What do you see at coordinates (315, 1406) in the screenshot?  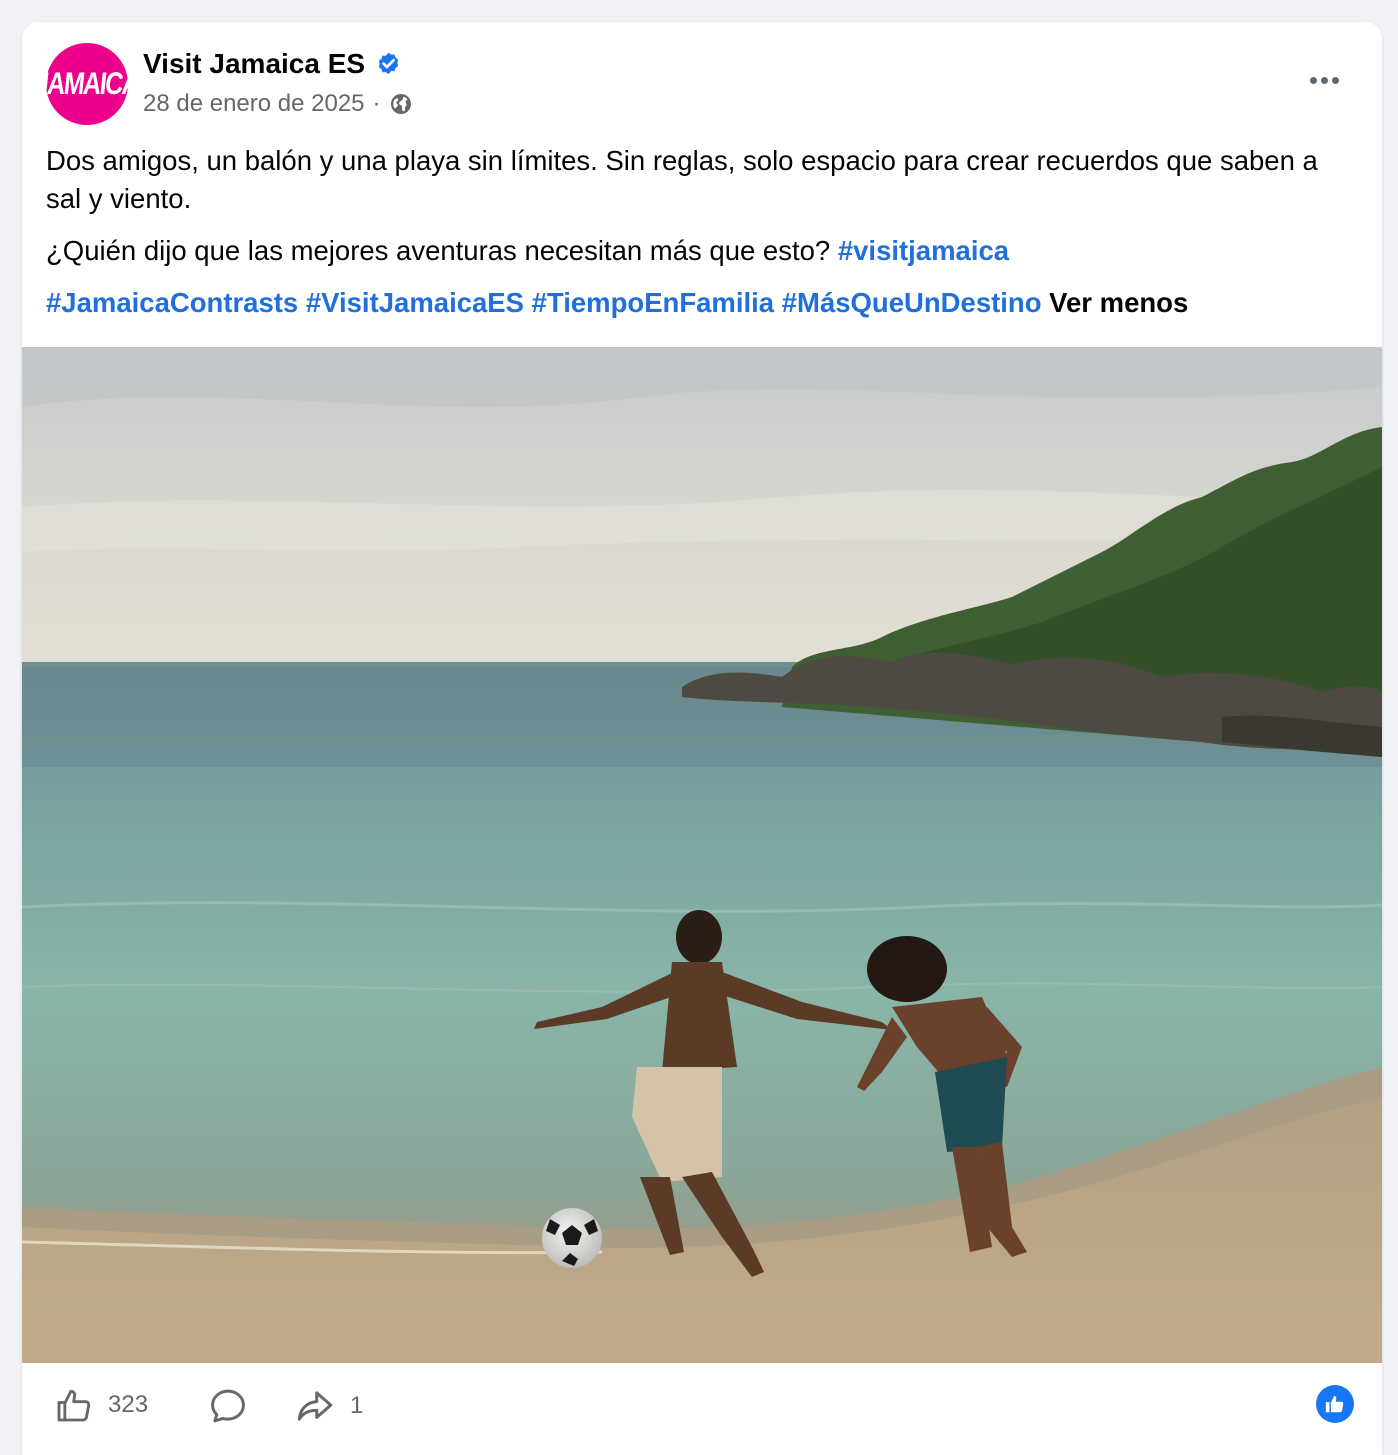 I see `share-icon` at bounding box center [315, 1406].